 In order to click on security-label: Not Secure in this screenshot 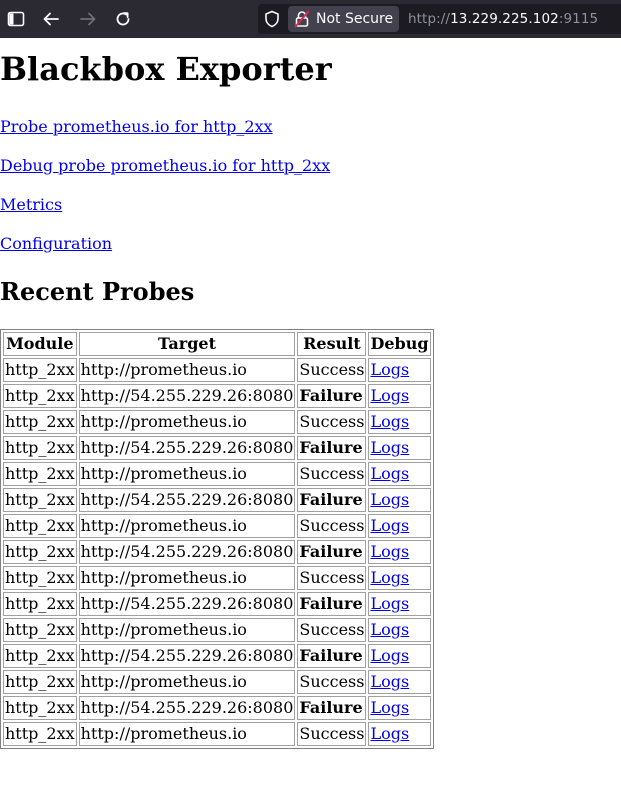, I will do `click(355, 19)`.